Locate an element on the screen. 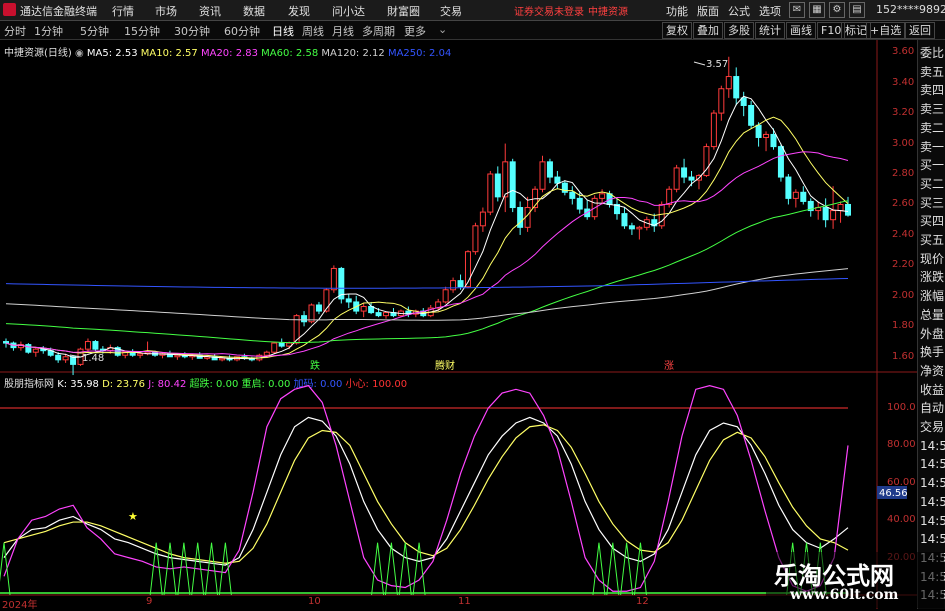 This screenshot has width=945, height=611. side-panel-label: 卖四 is located at coordinates (932, 90).